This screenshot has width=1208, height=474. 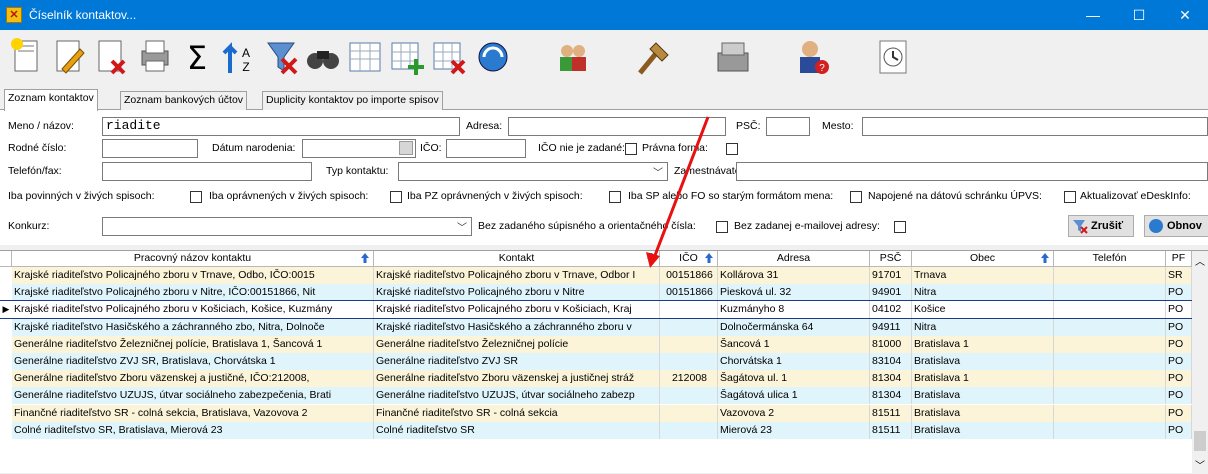 What do you see at coordinates (1200, 260) in the screenshot?
I see `scroll-up-icon: ︿` at bounding box center [1200, 260].